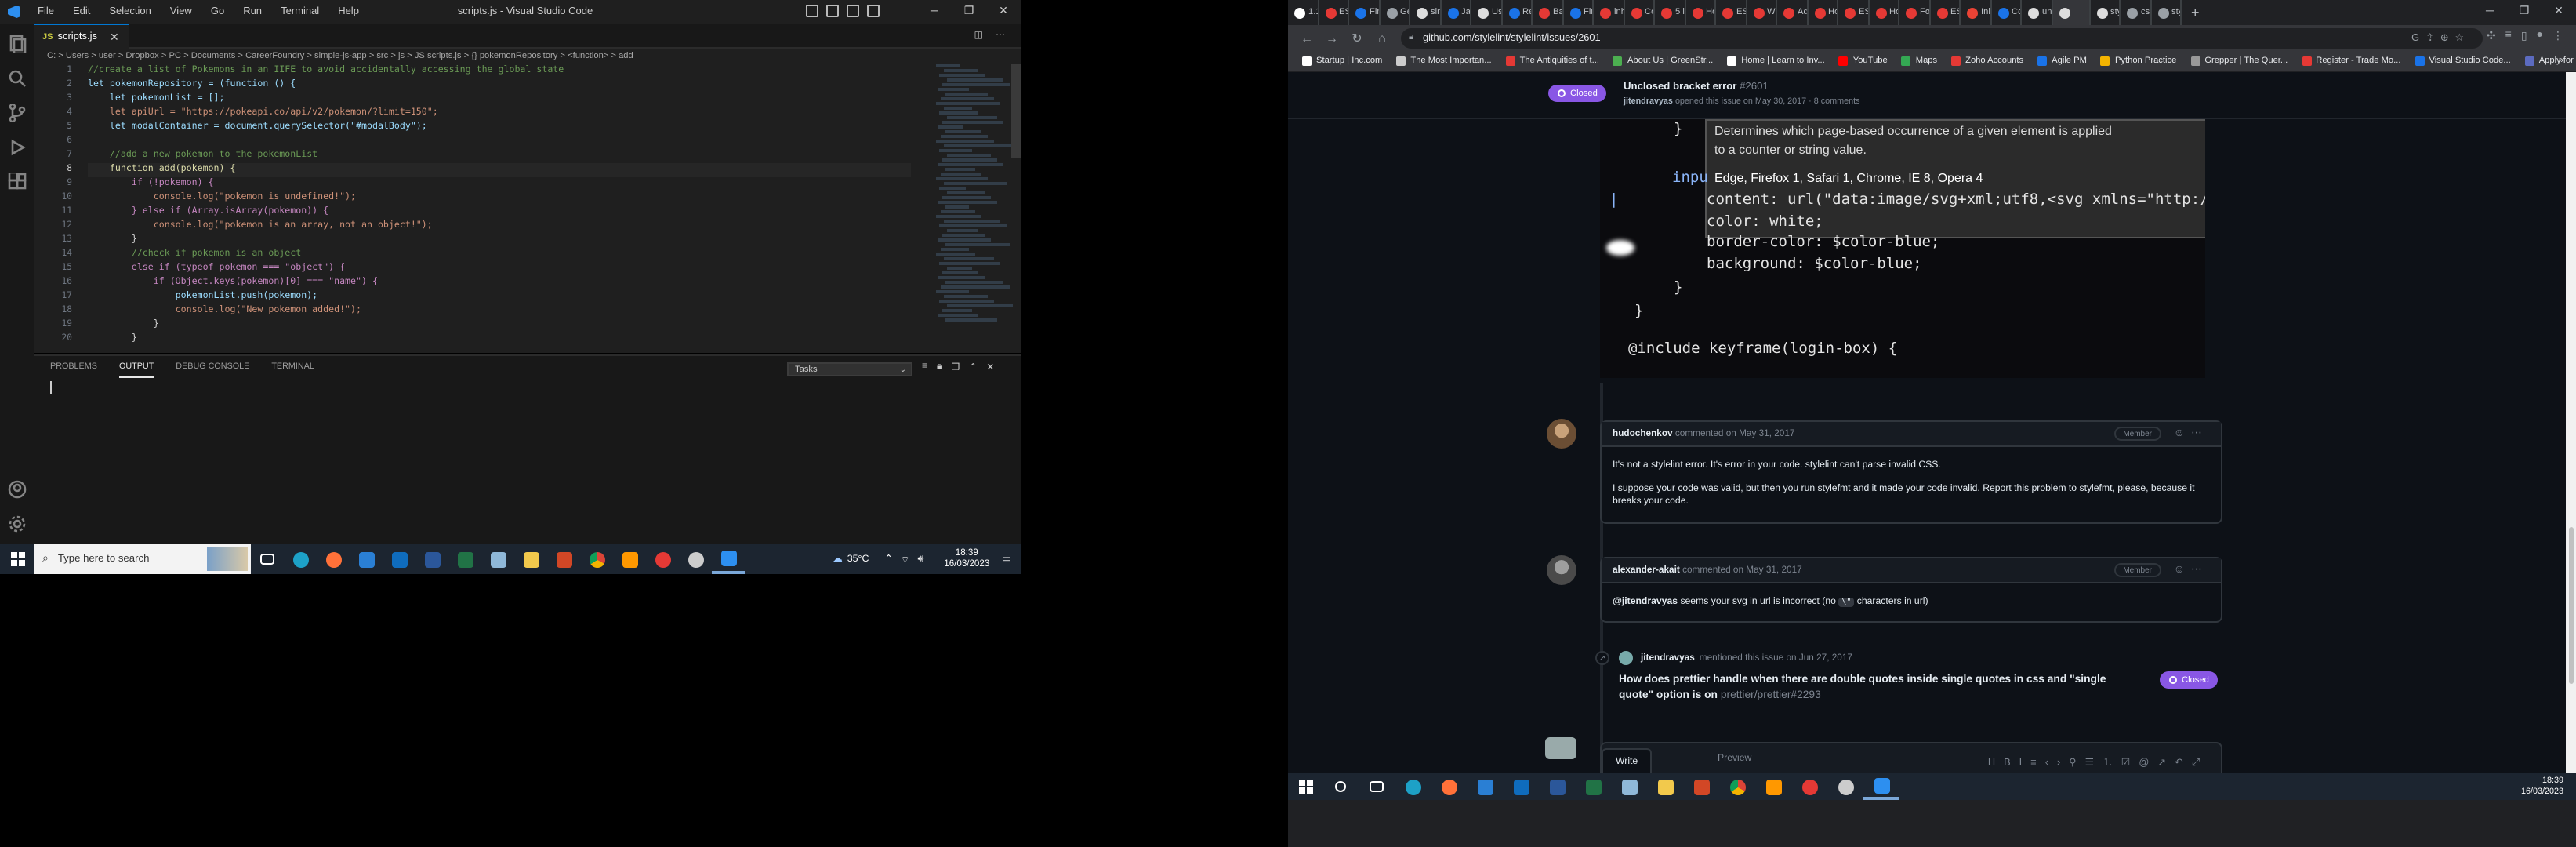 This screenshot has height=847, width=2576. What do you see at coordinates (1304, 12) in the screenshot?
I see `browser-tab: 1.1` at bounding box center [1304, 12].